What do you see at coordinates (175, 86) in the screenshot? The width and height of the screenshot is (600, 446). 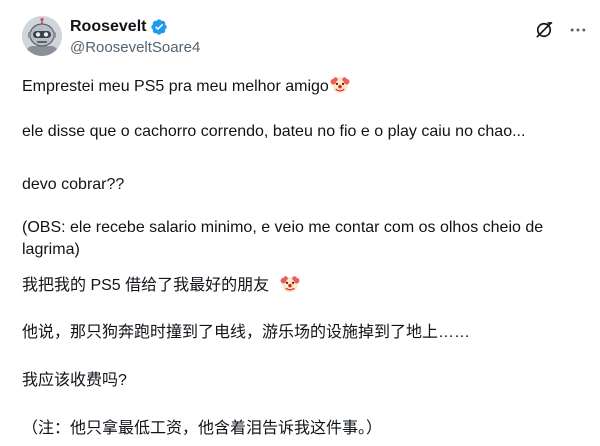 I see `post-pt-line1-text: Emprestei meu PS5 pra meu melhor amigo` at bounding box center [175, 86].